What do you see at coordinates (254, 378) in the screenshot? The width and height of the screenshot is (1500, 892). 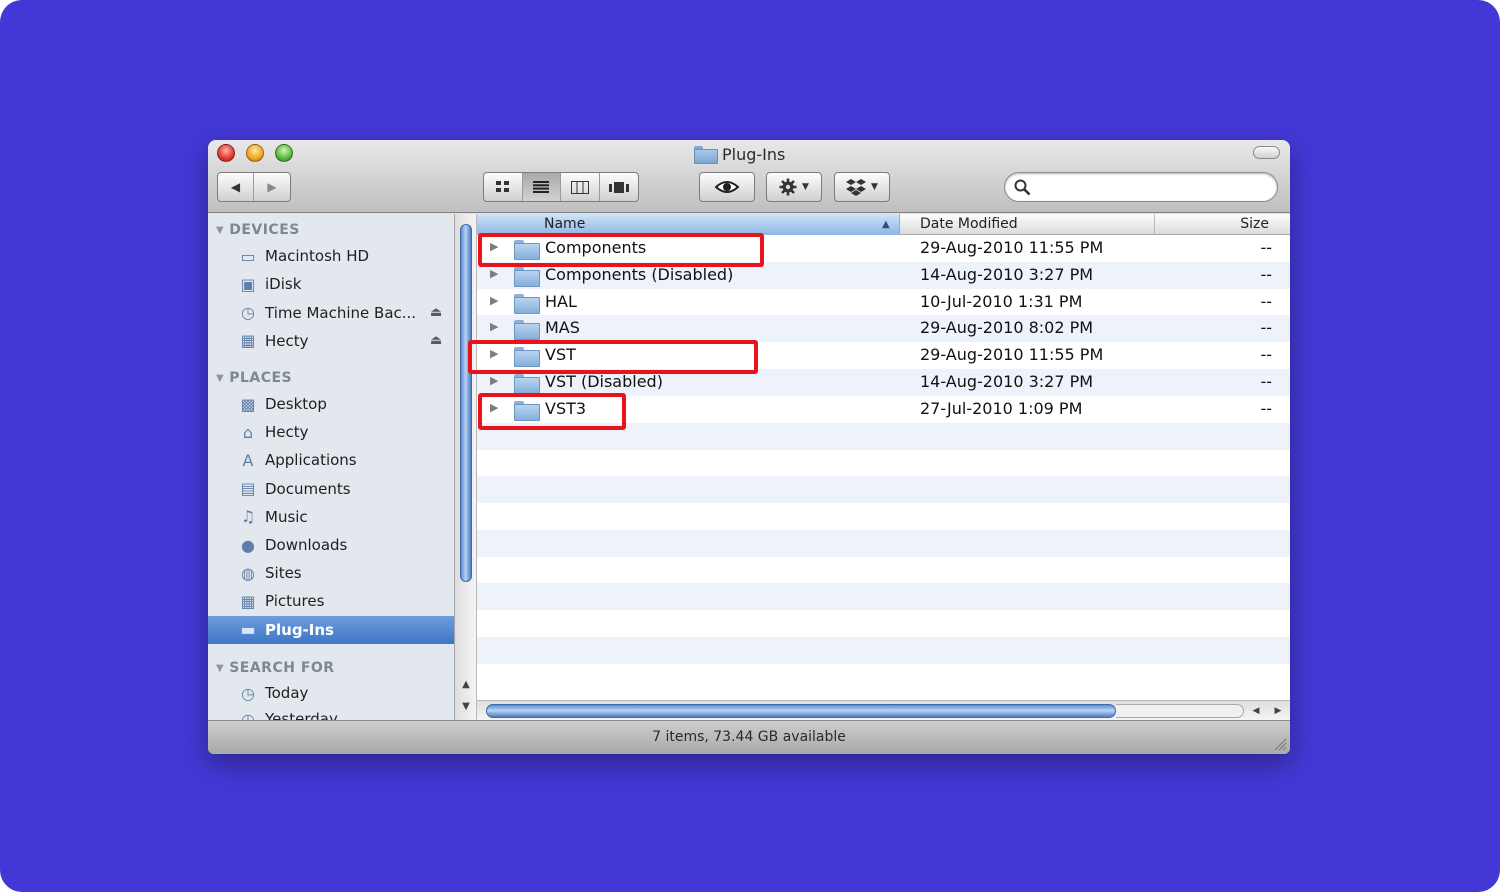 I see `places-header: ▼ PLACES` at bounding box center [254, 378].